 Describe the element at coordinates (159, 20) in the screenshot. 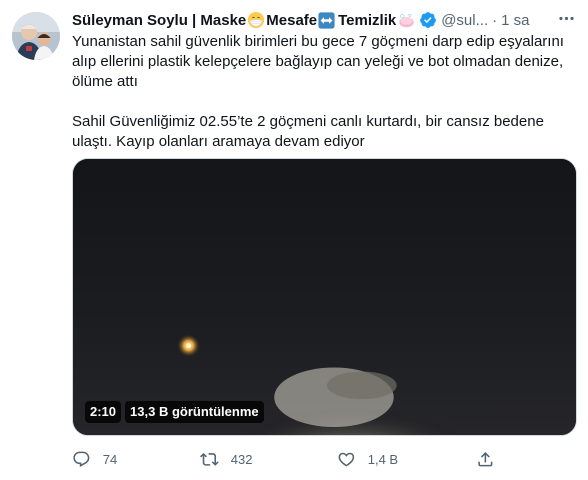

I see `display-name-part1: Süleyman Soylu | Maske` at that location.